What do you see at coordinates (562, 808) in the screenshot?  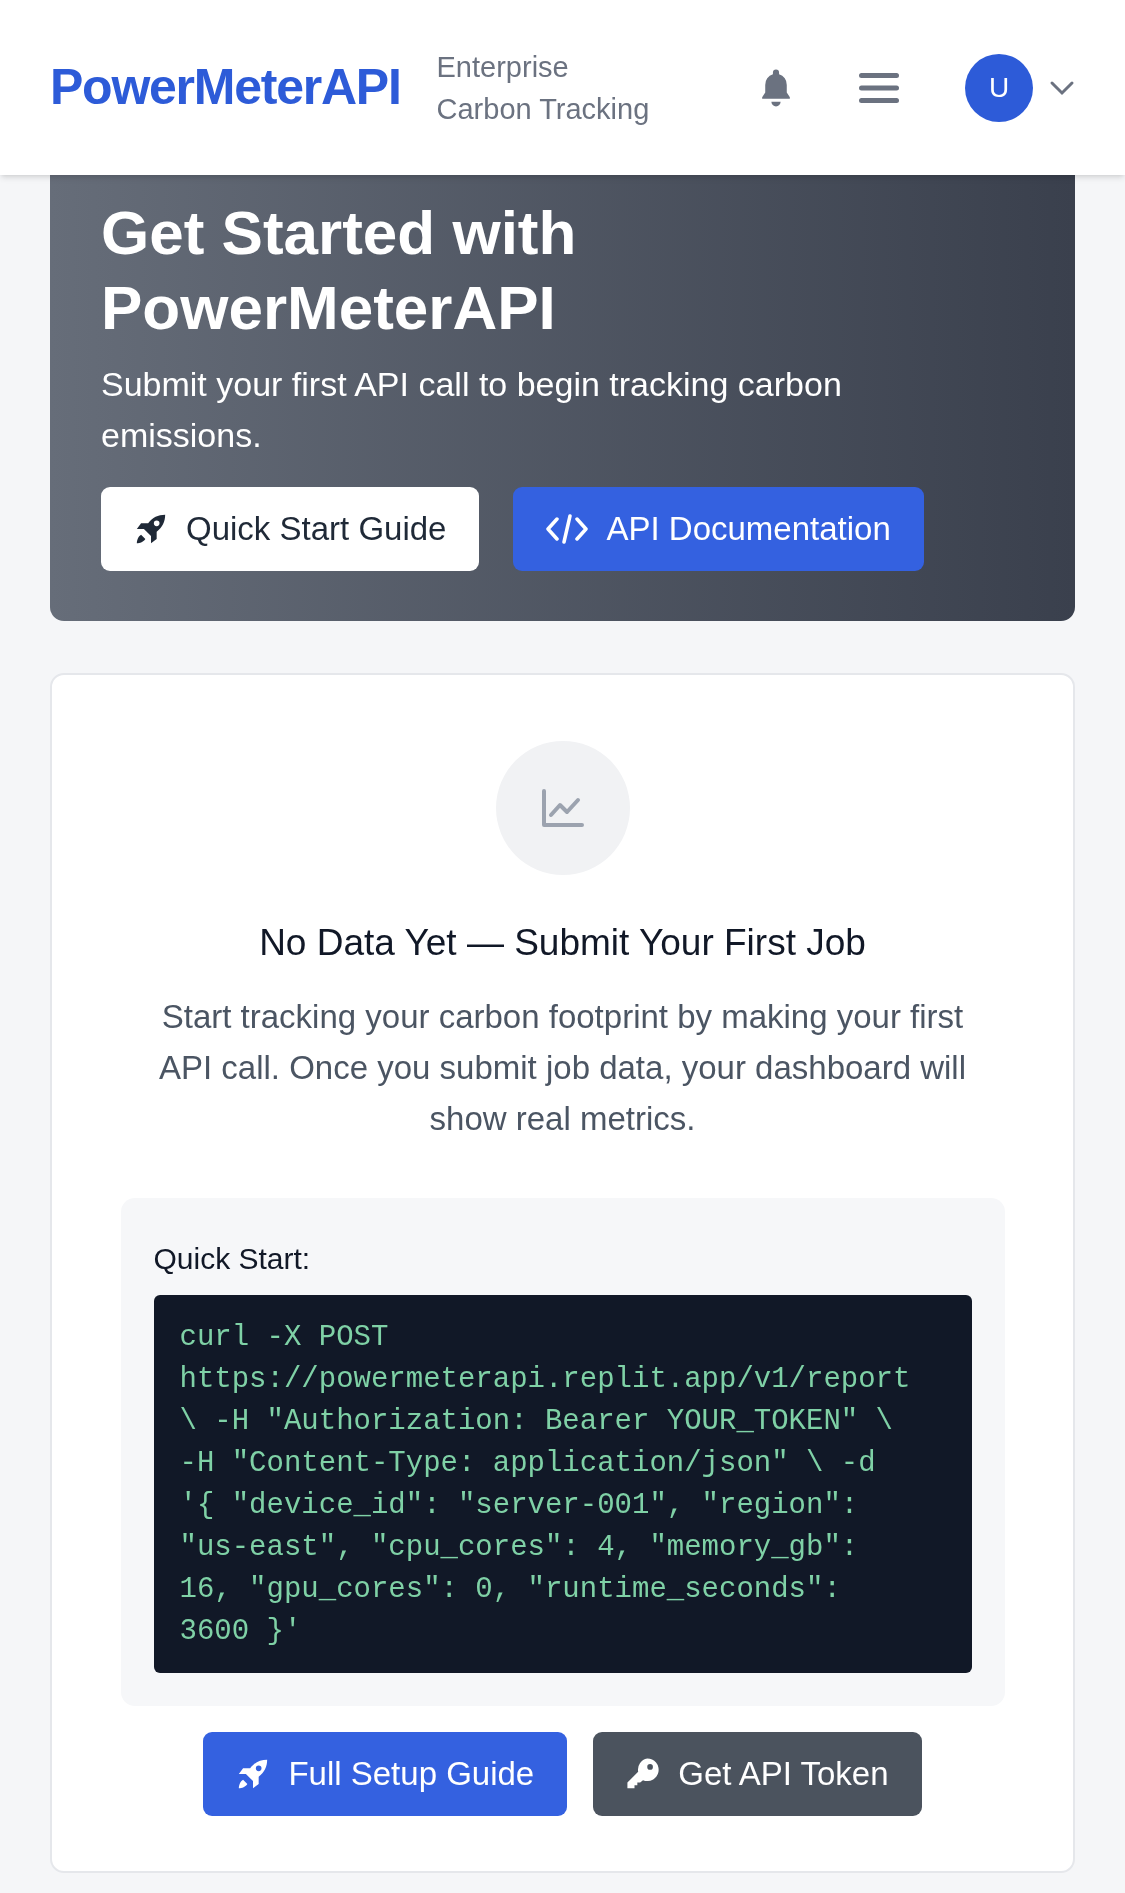 I see `line-chart-icon` at bounding box center [562, 808].